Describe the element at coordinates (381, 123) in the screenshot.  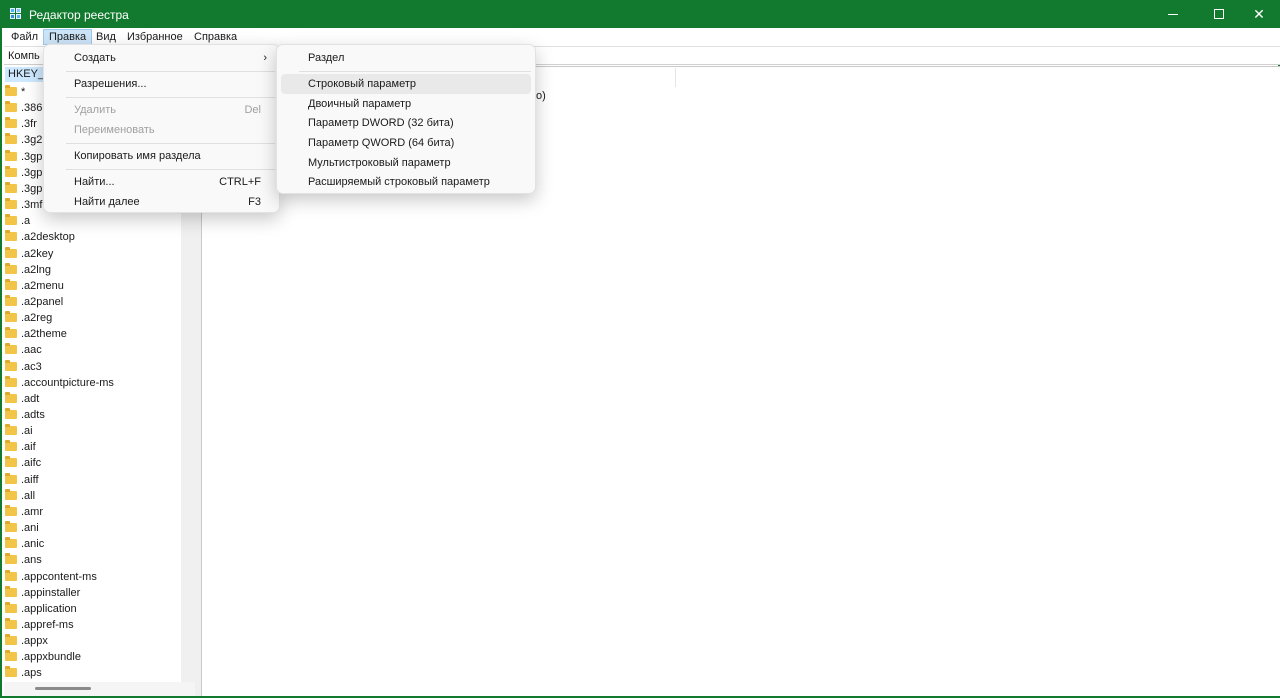
I see `dword-value-label: Параметр DWORD (32 бита)` at that location.